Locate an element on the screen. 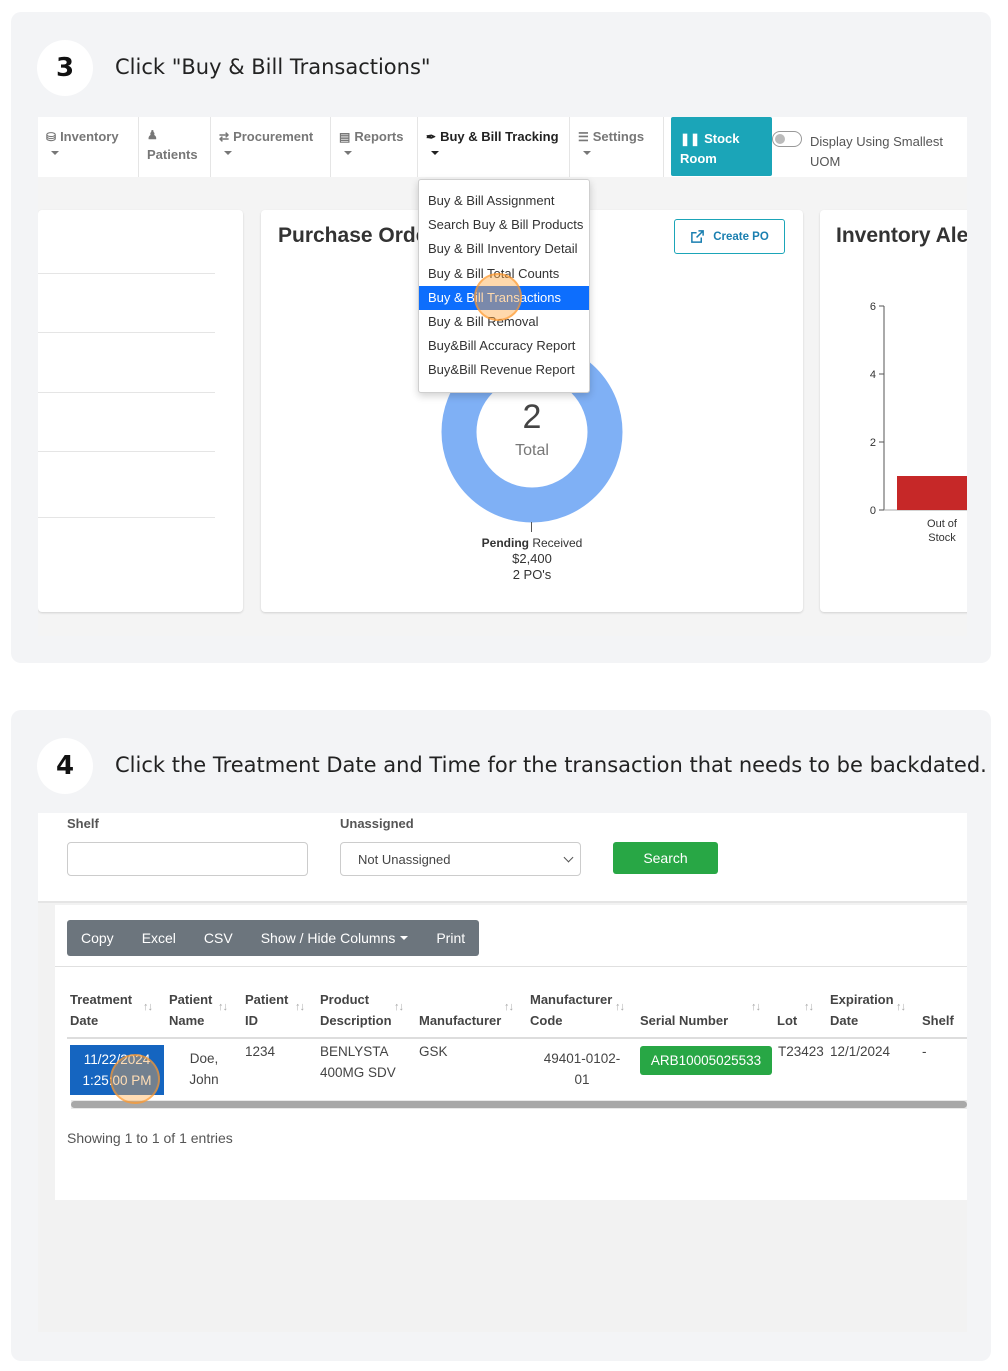  column-header: Product Description is located at coordinates (356, 1010).